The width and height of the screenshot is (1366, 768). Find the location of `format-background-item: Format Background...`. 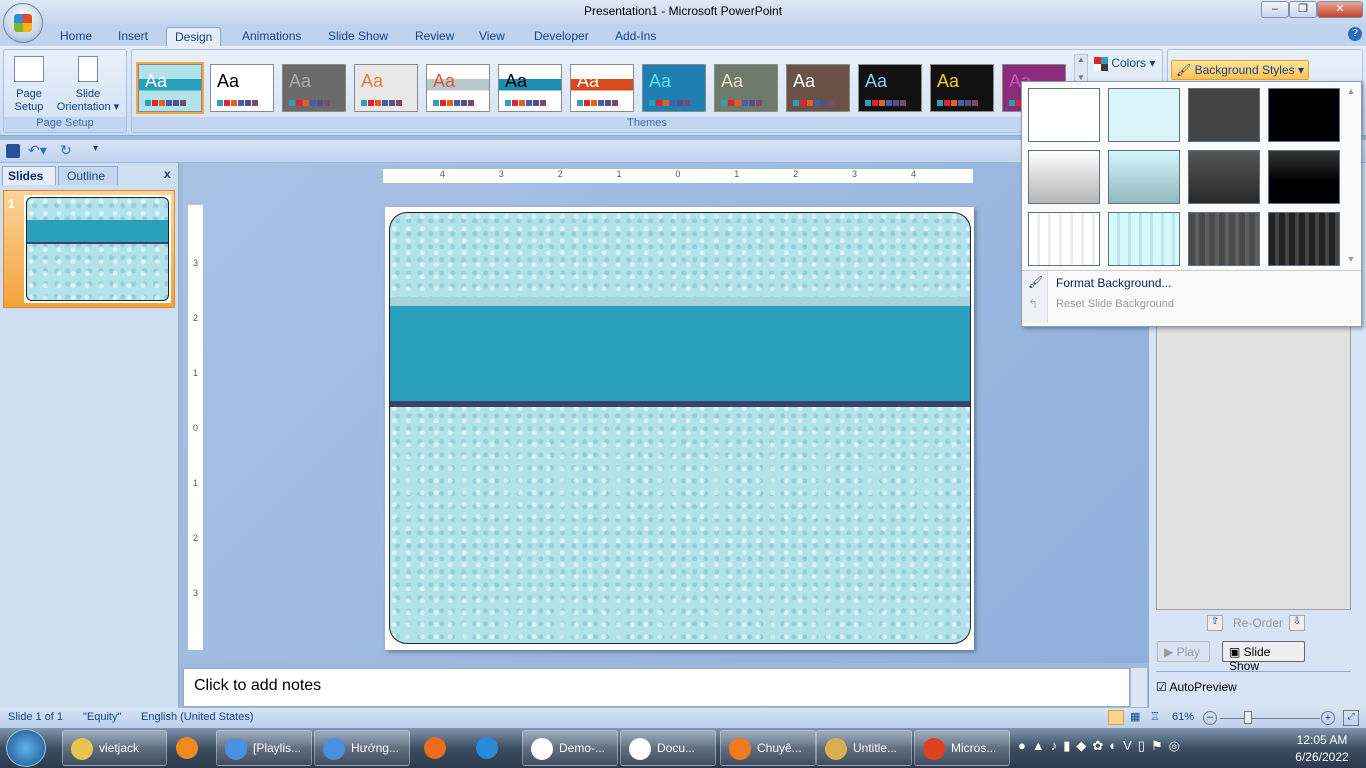

format-background-item: Format Background... is located at coordinates (1113, 283).